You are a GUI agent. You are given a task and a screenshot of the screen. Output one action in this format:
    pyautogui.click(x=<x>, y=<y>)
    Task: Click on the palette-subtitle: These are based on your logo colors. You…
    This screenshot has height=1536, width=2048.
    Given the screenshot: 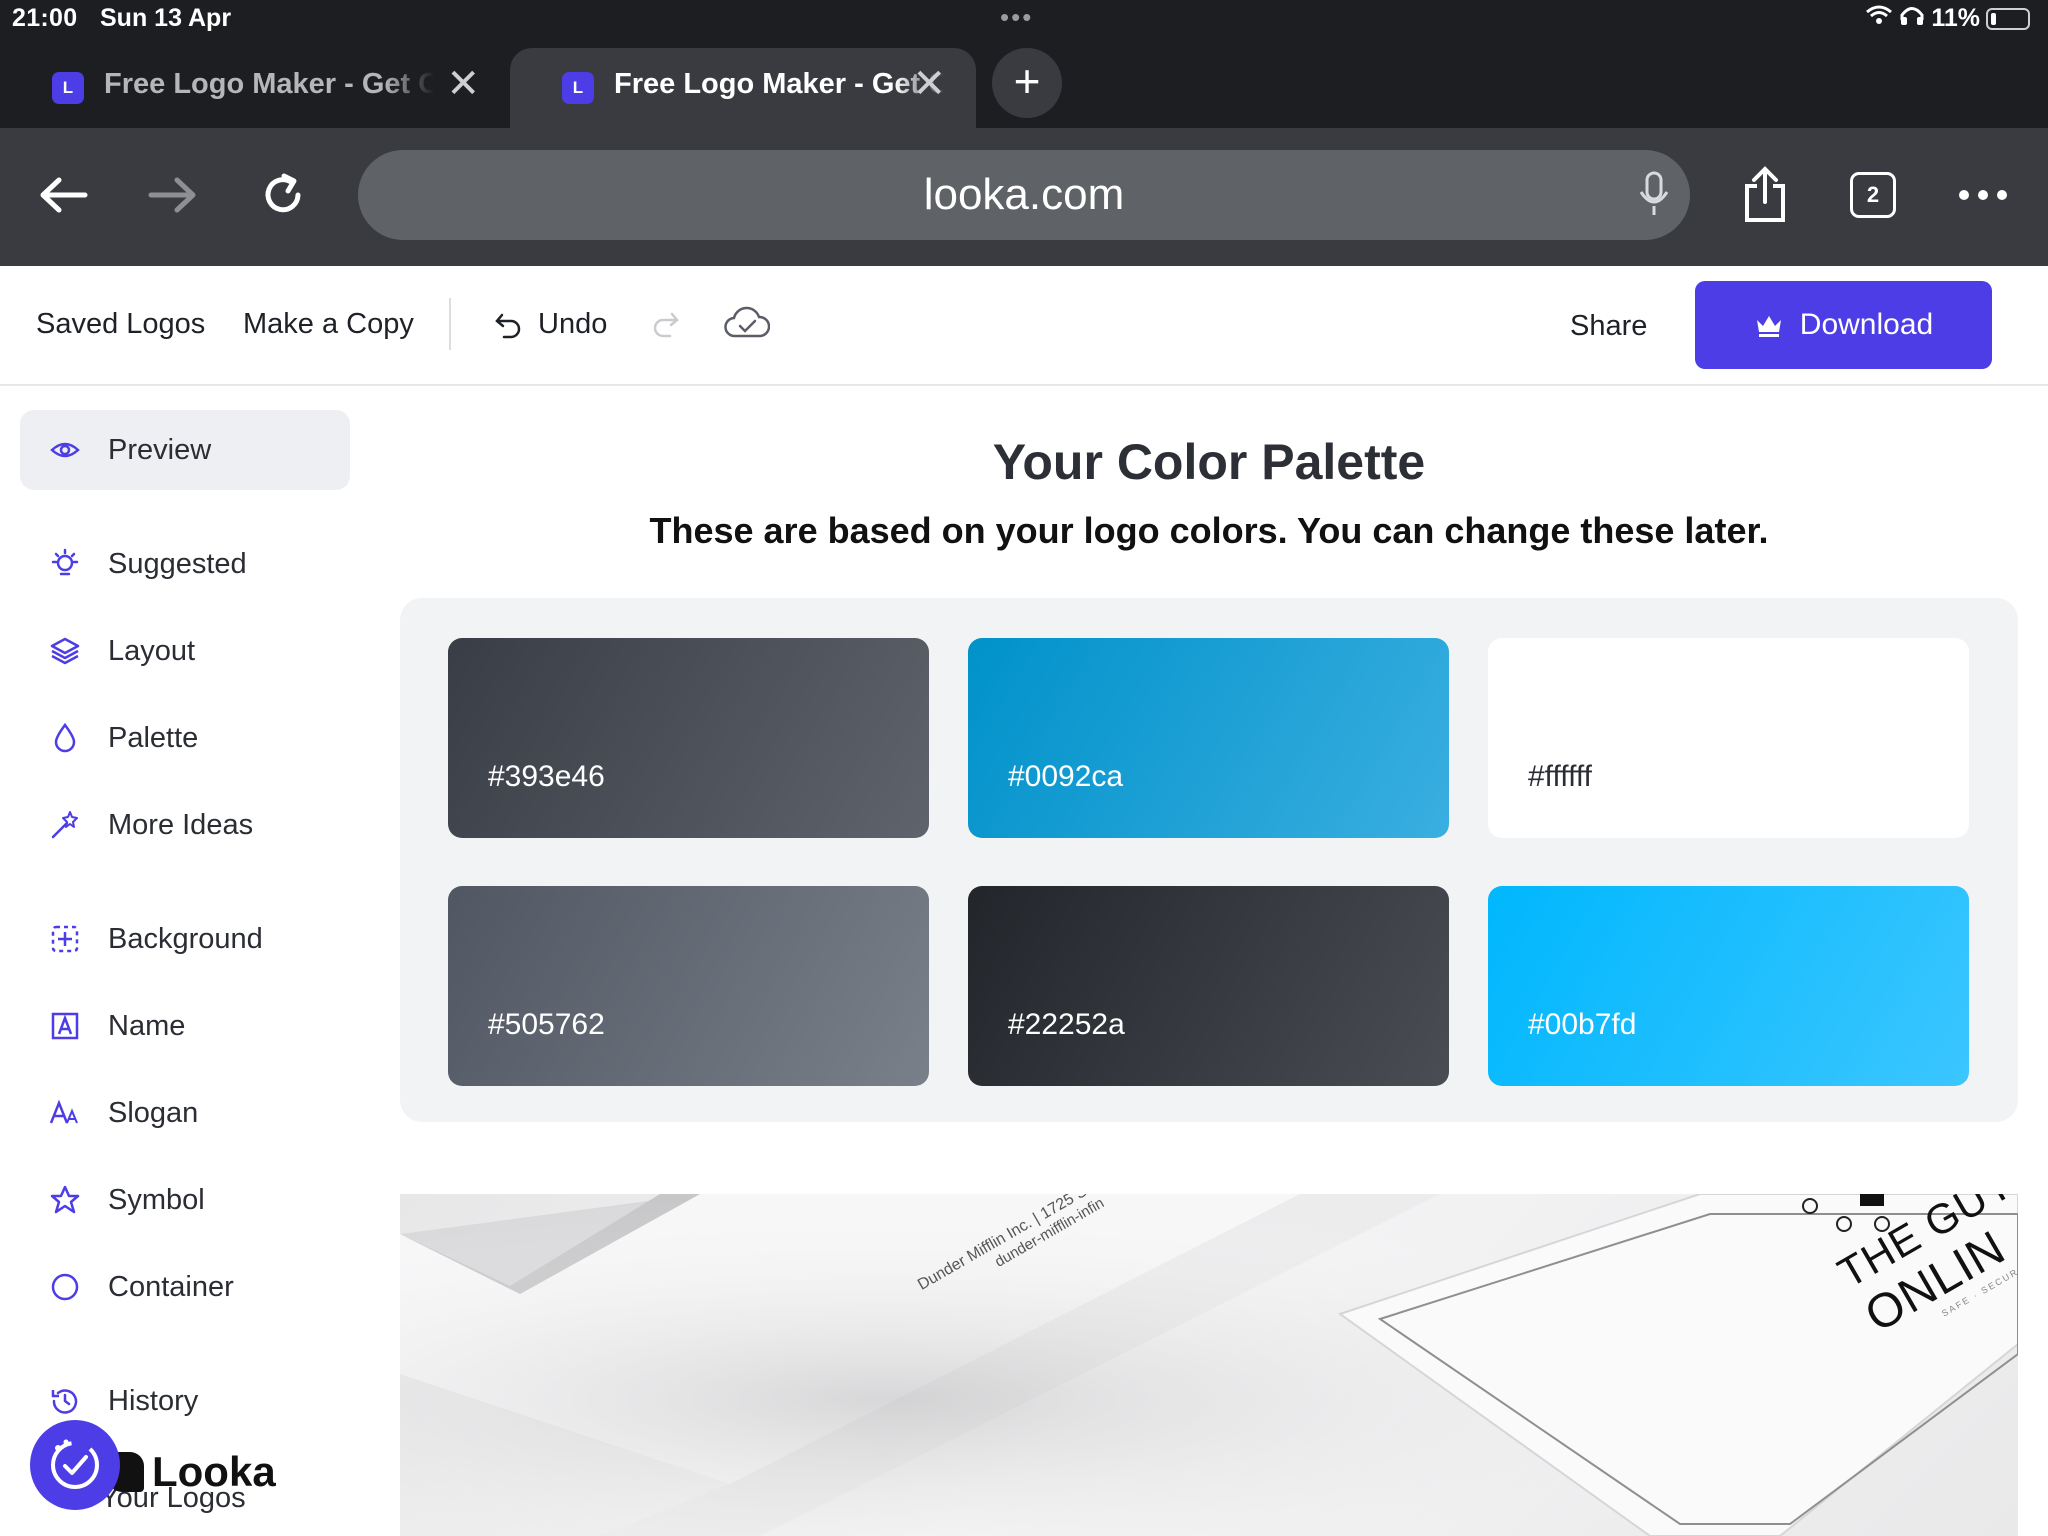 What is the action you would take?
    pyautogui.click(x=1209, y=530)
    